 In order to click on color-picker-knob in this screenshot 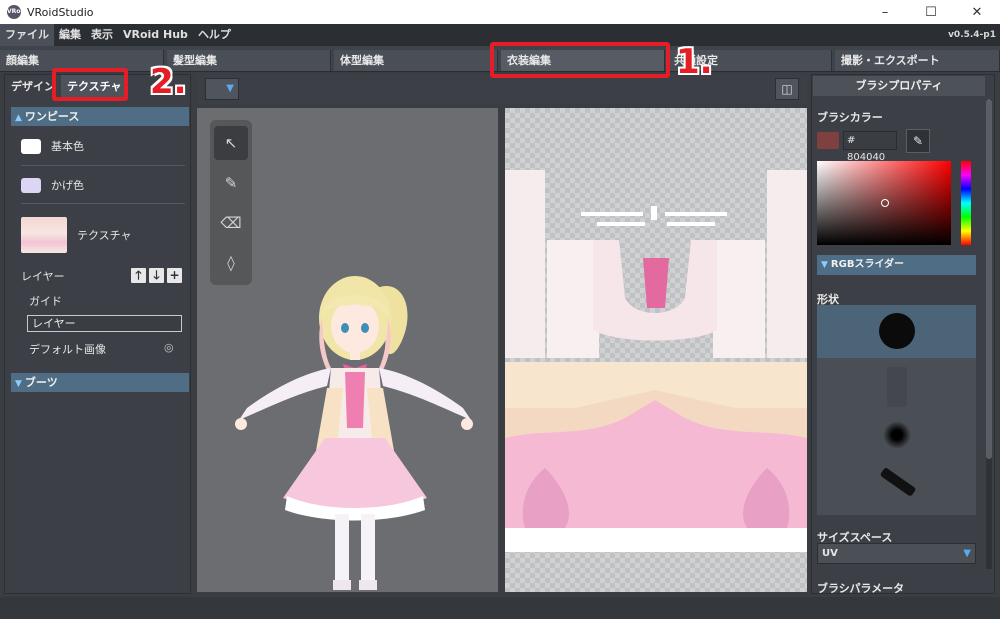, I will do `click(885, 203)`.